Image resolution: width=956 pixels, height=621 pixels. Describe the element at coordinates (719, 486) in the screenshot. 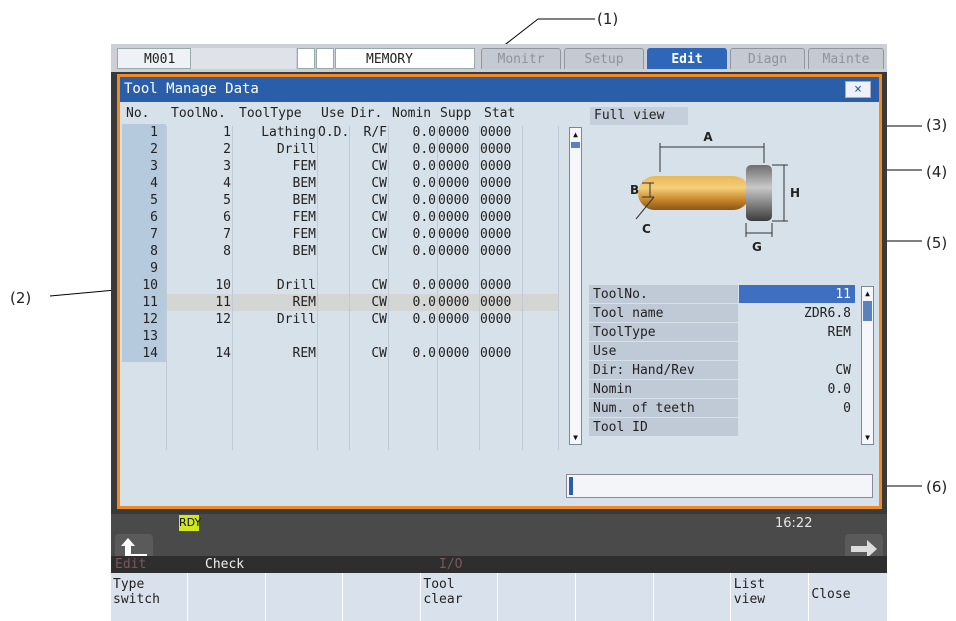

I see `message-input` at that location.